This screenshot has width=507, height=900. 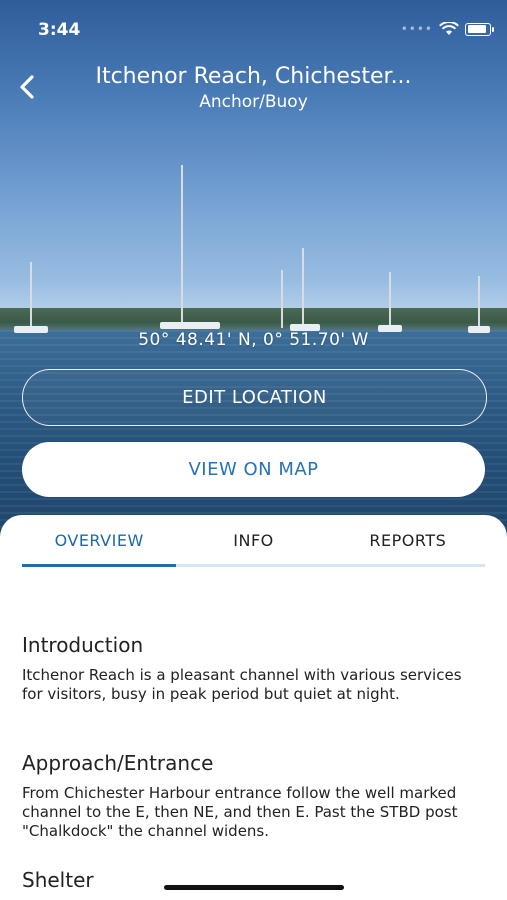 What do you see at coordinates (190, 325) in the screenshot?
I see `boat-hull` at bounding box center [190, 325].